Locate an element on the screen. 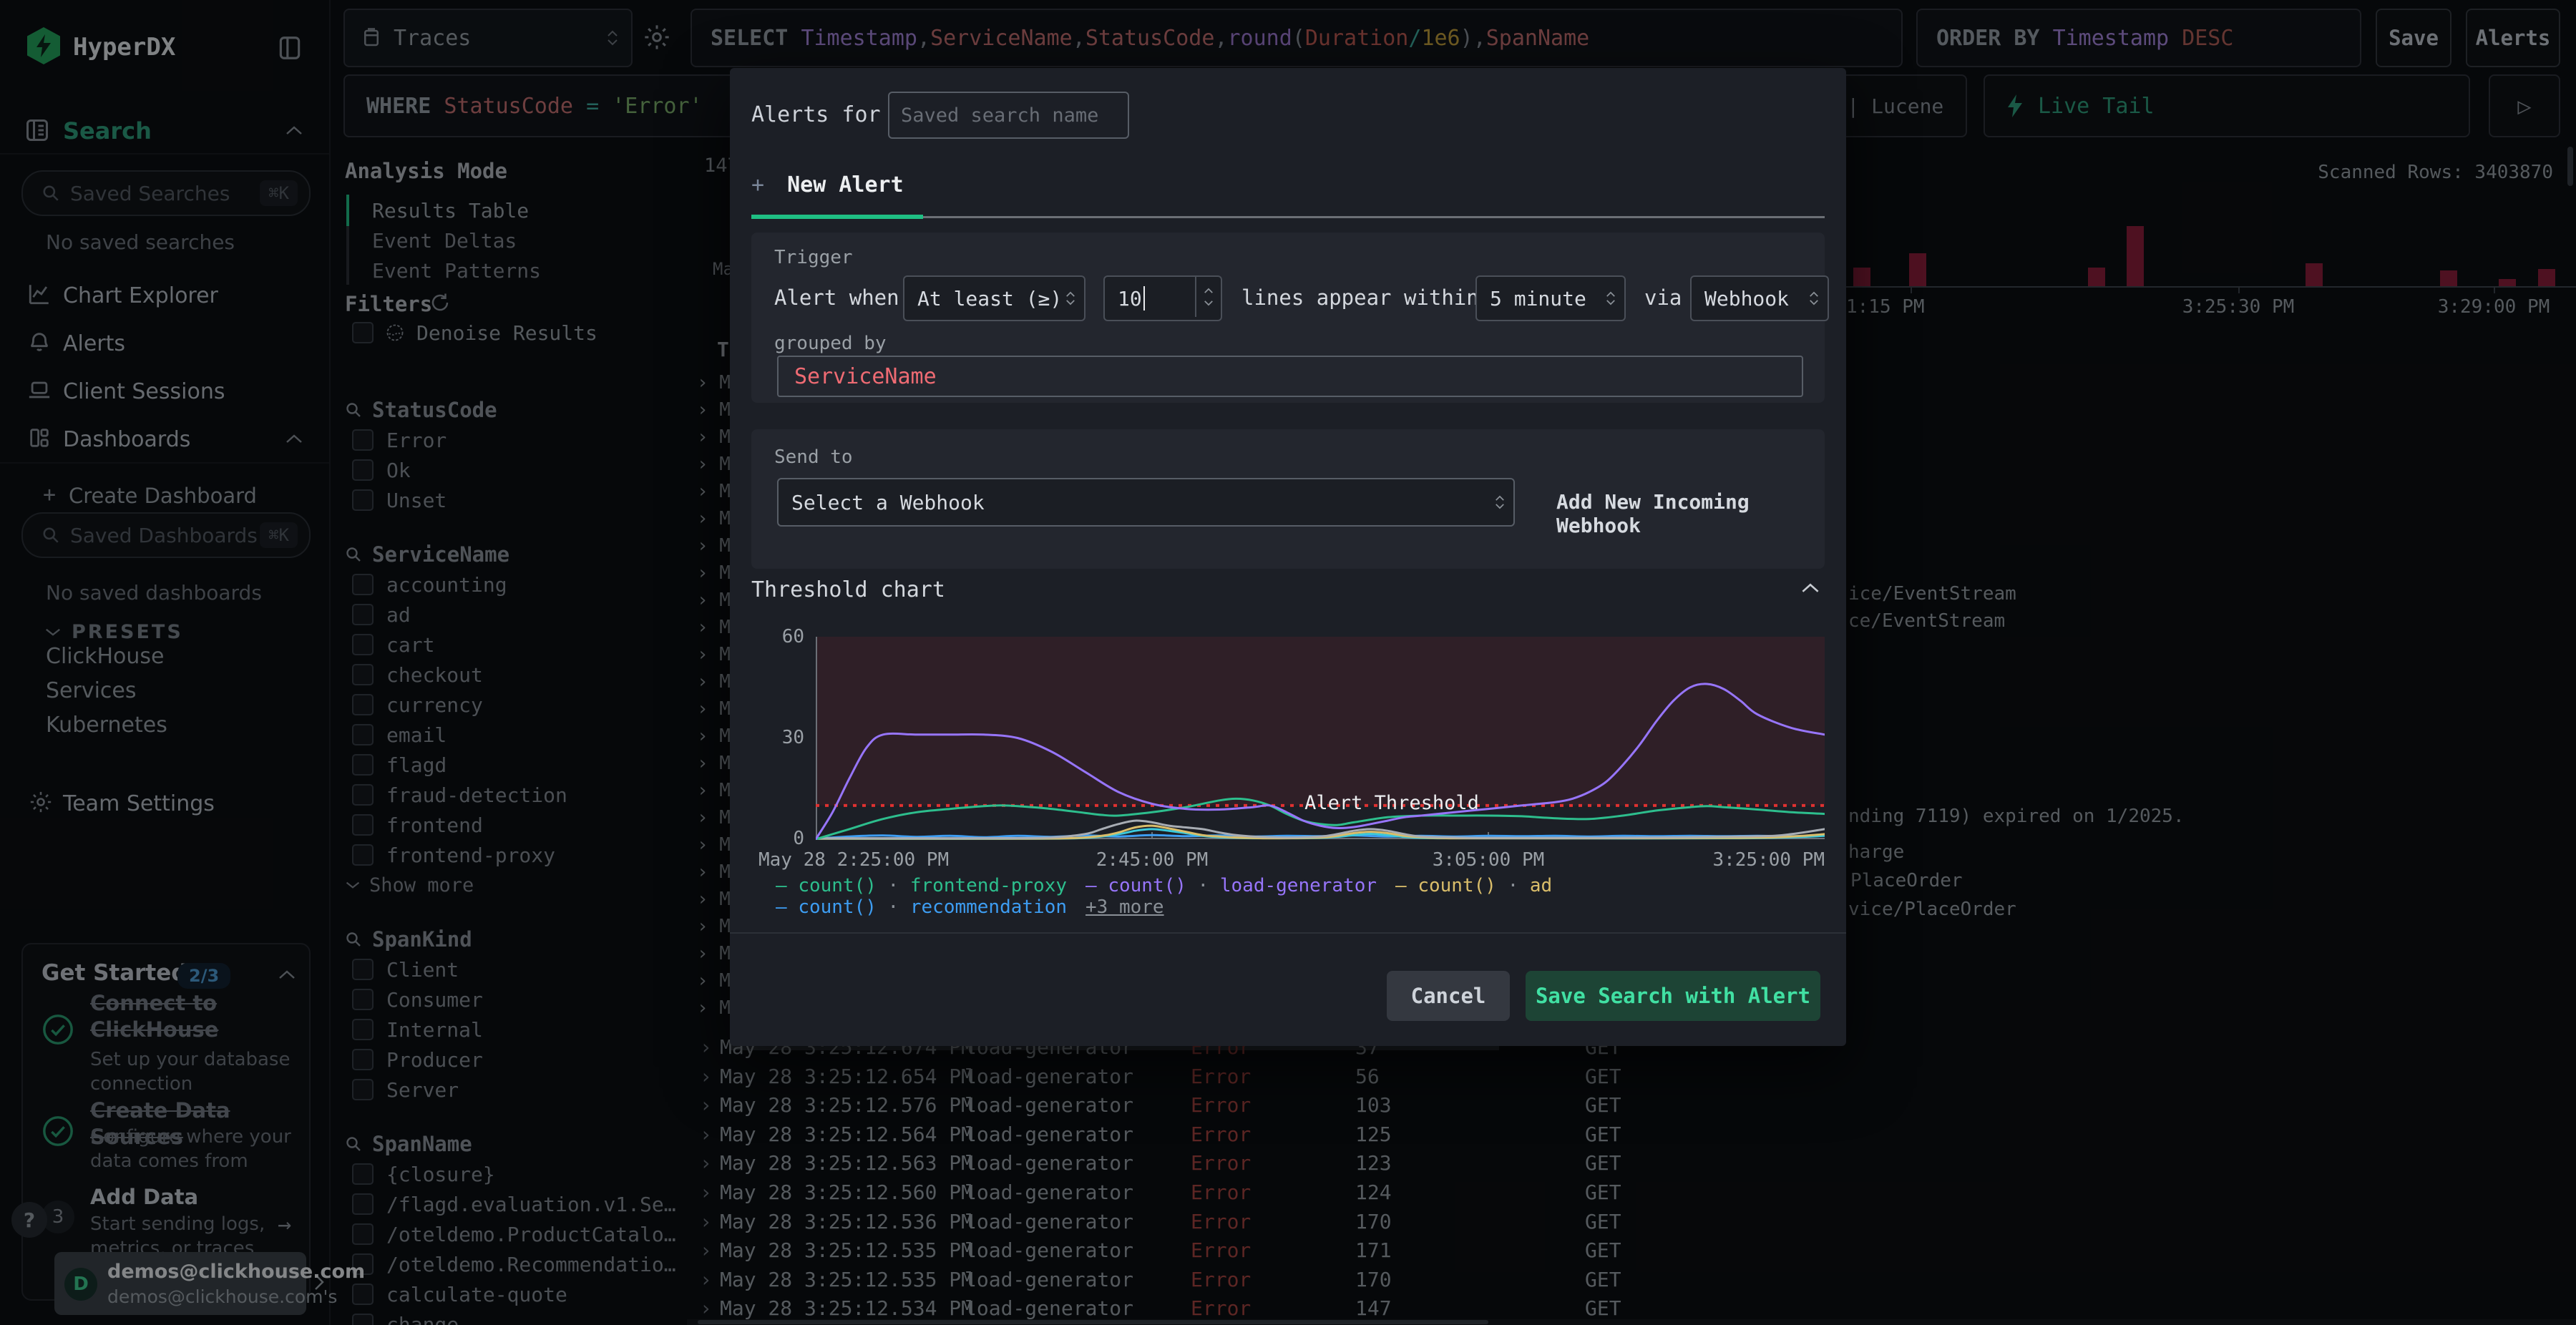 This screenshot has height=1325, width=2576. add-webhook-button: Add New Incoming Webhook is located at coordinates (1690, 513).